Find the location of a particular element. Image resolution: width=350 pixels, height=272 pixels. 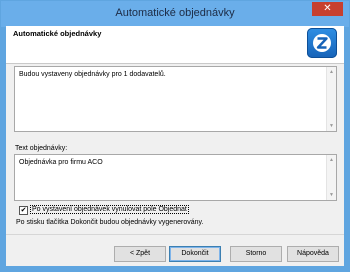

divider is located at coordinates (175, 234).